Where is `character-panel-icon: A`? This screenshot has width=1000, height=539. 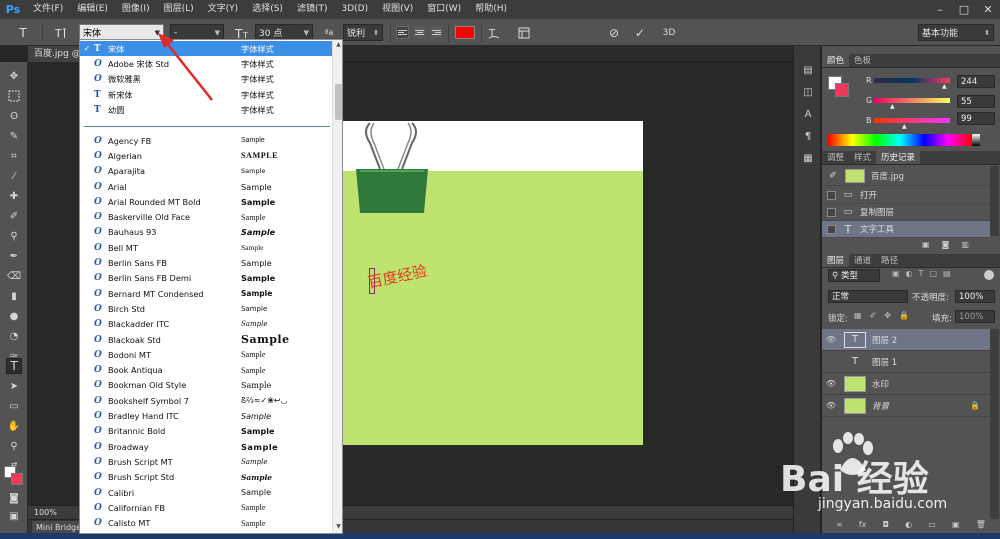 character-panel-icon: A is located at coordinates (808, 114).